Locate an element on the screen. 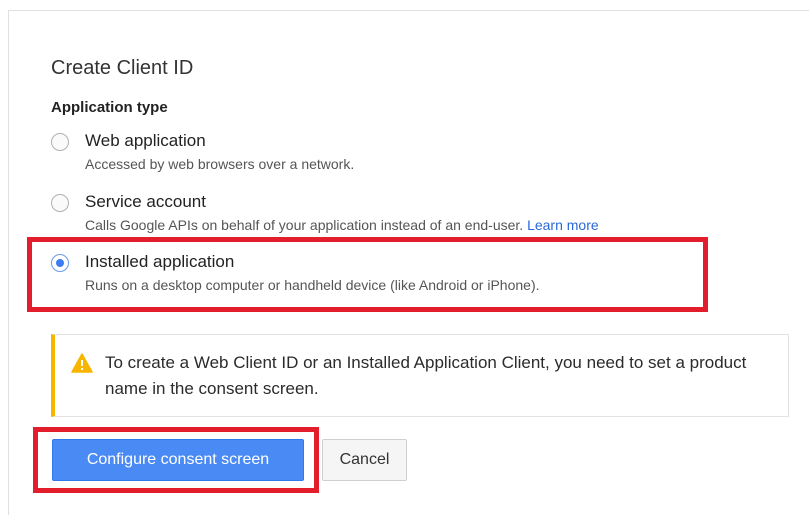  installed-application-label: Installed application is located at coordinates (160, 261).